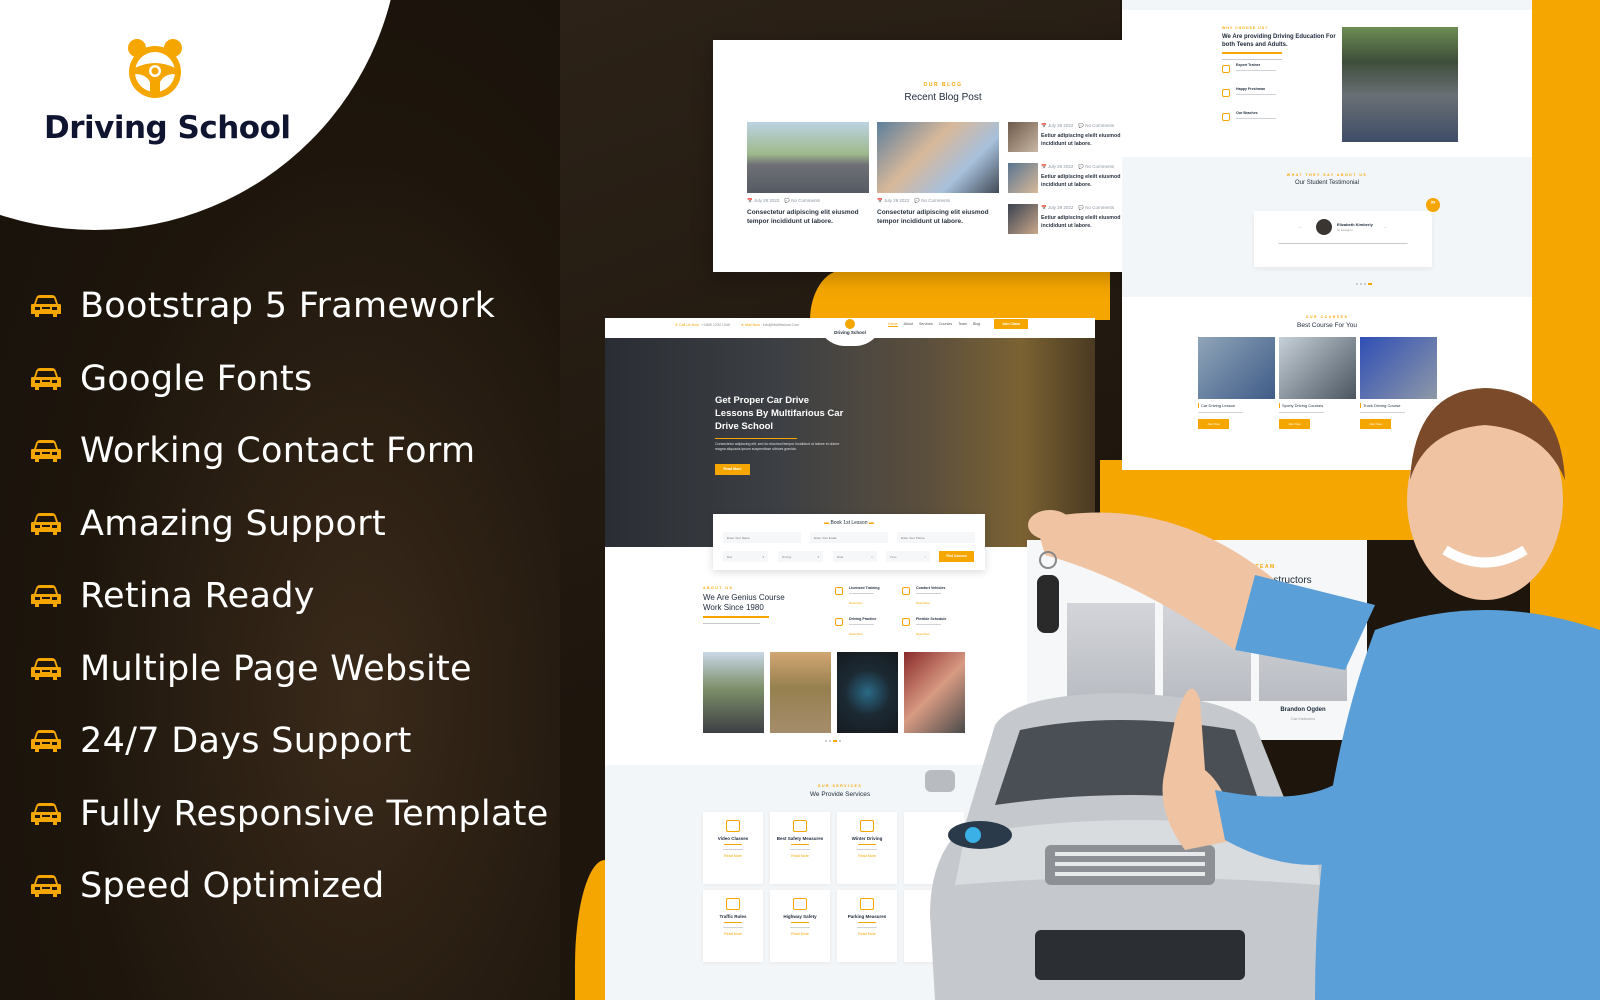 This screenshot has width=1600, height=1000. I want to click on booking-phone-input, so click(936, 537).